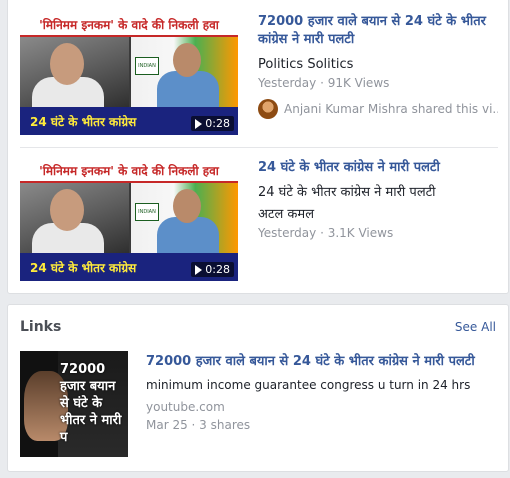  I want to click on video-meta: Yesterday · 3.1K Views, so click(326, 233).